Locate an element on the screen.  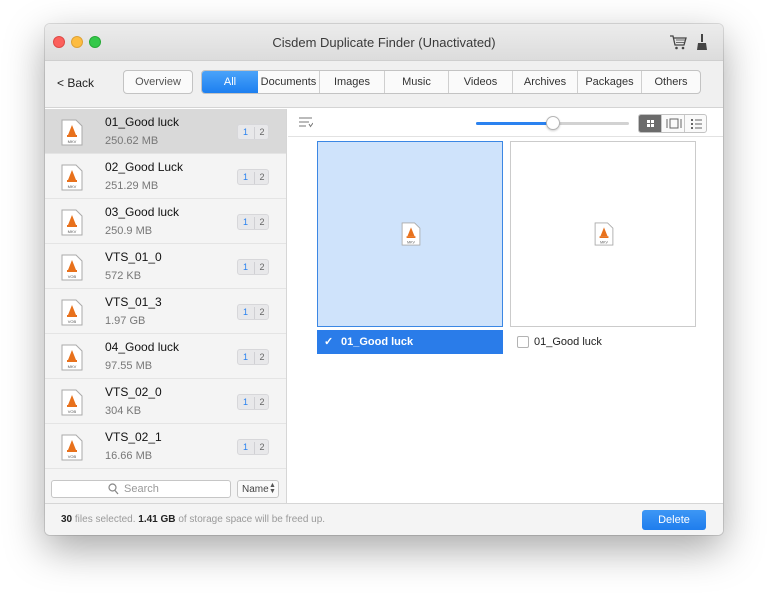
list-item: VOB VTS_02_0 304 KB 12 is located at coordinates (165, 401).